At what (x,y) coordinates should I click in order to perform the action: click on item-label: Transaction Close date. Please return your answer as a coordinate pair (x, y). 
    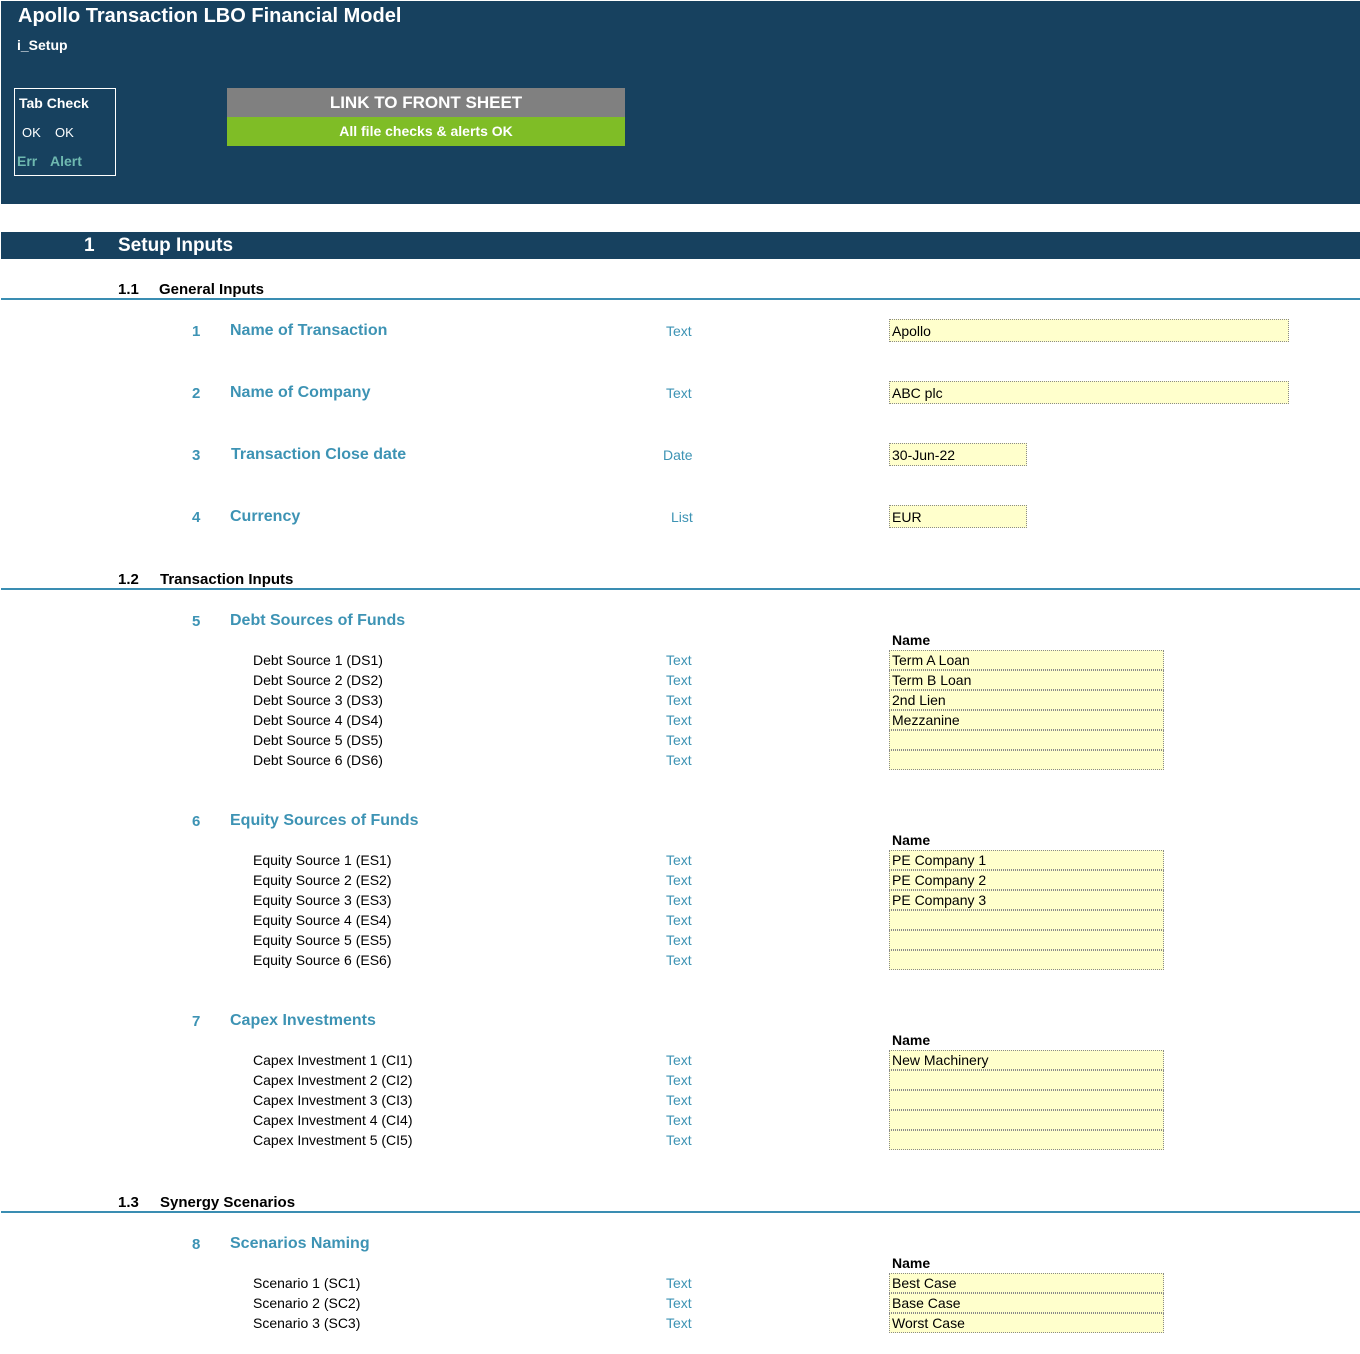
    Looking at the image, I should click on (319, 454).